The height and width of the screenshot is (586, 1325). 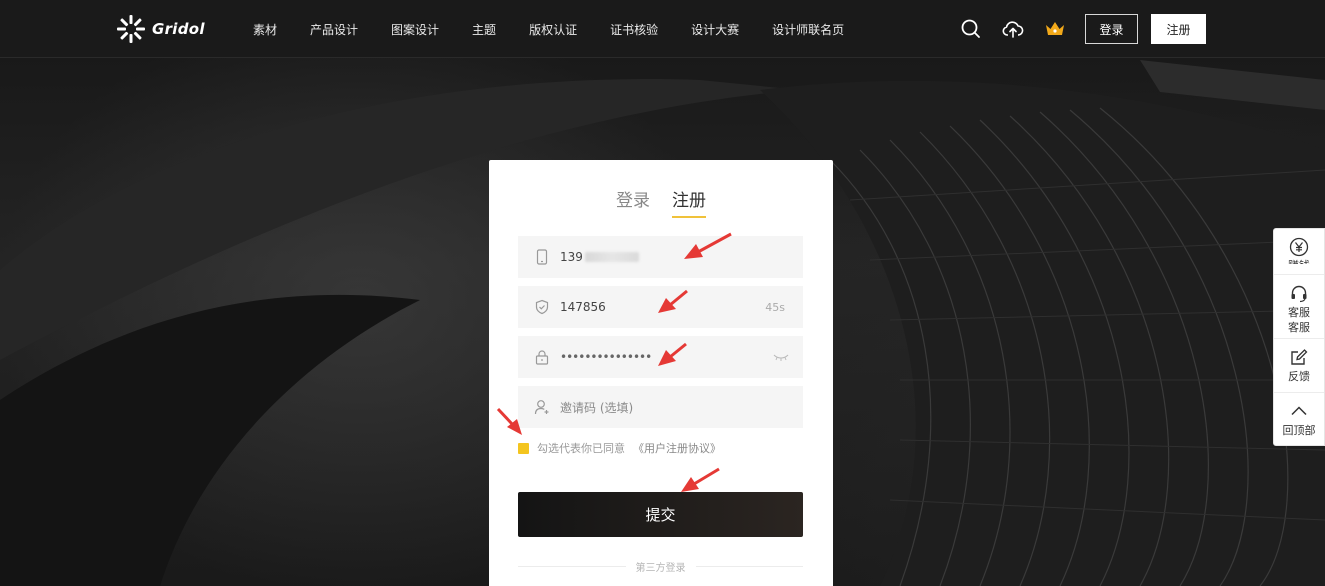 I want to click on nav-item-pattern-design: 图案设计, so click(x=415, y=29).